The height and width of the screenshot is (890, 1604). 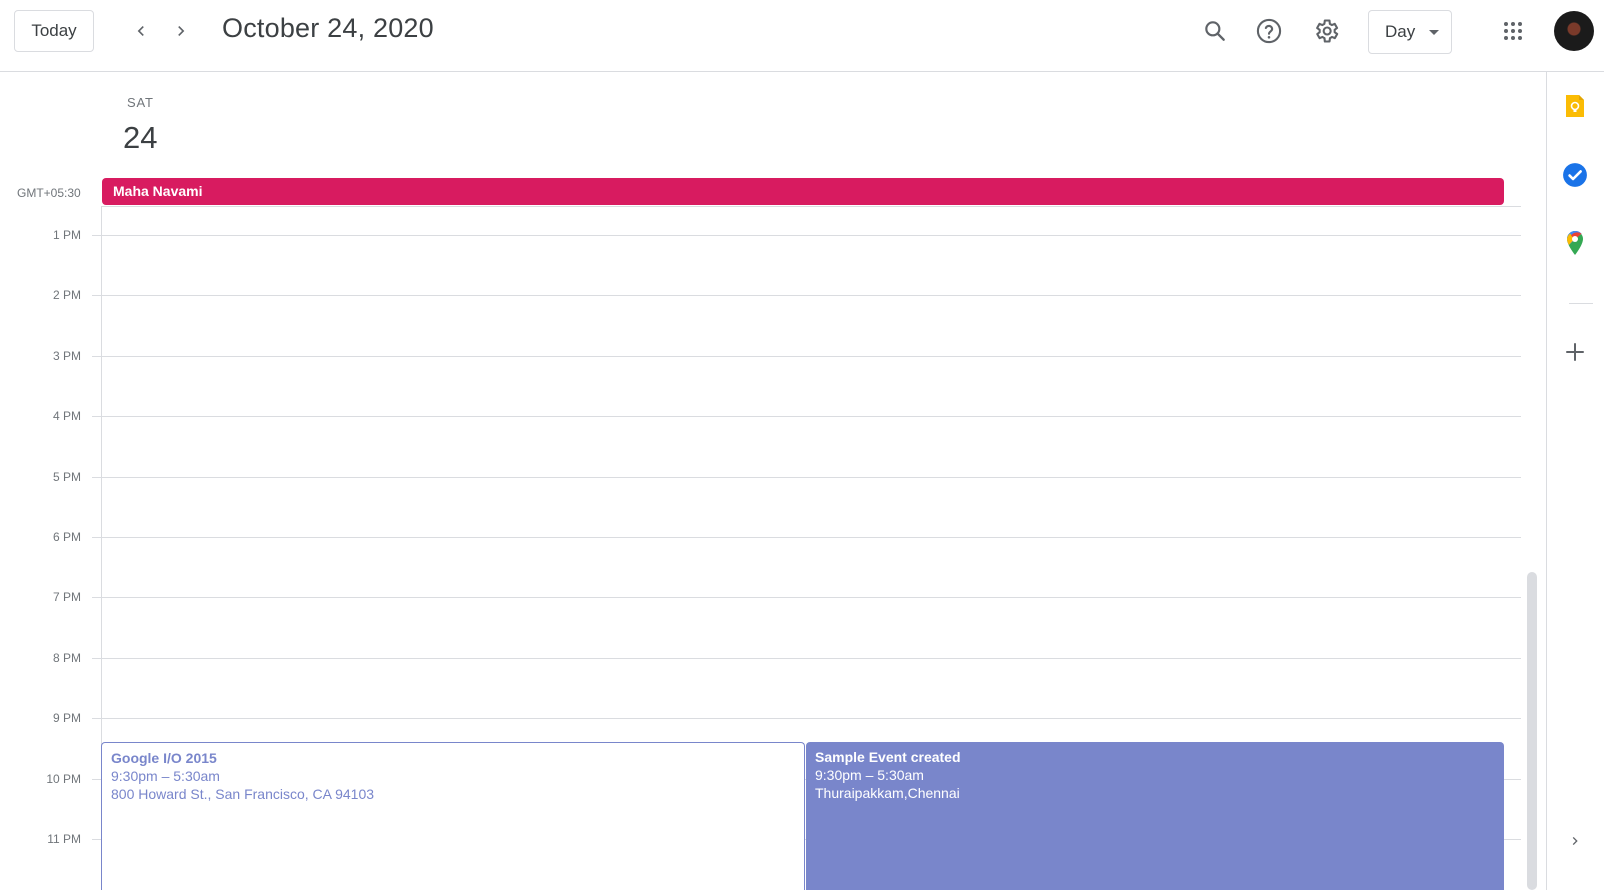 I want to click on search-button, so click(x=1215, y=31).